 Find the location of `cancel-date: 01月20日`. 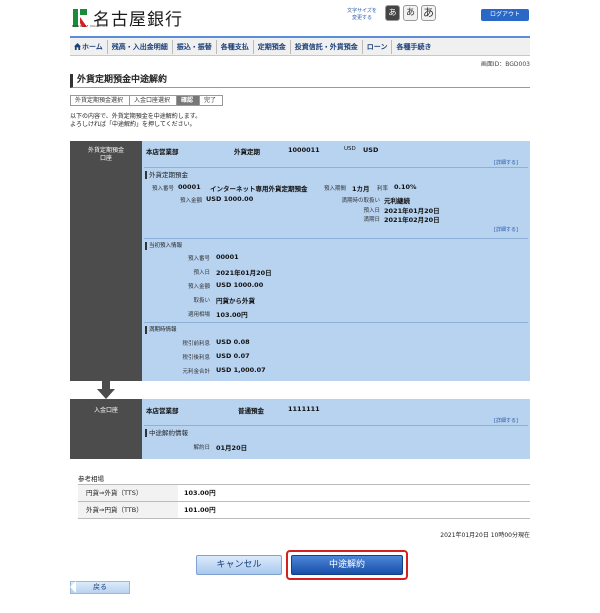

cancel-date: 01月20日 is located at coordinates (232, 448).